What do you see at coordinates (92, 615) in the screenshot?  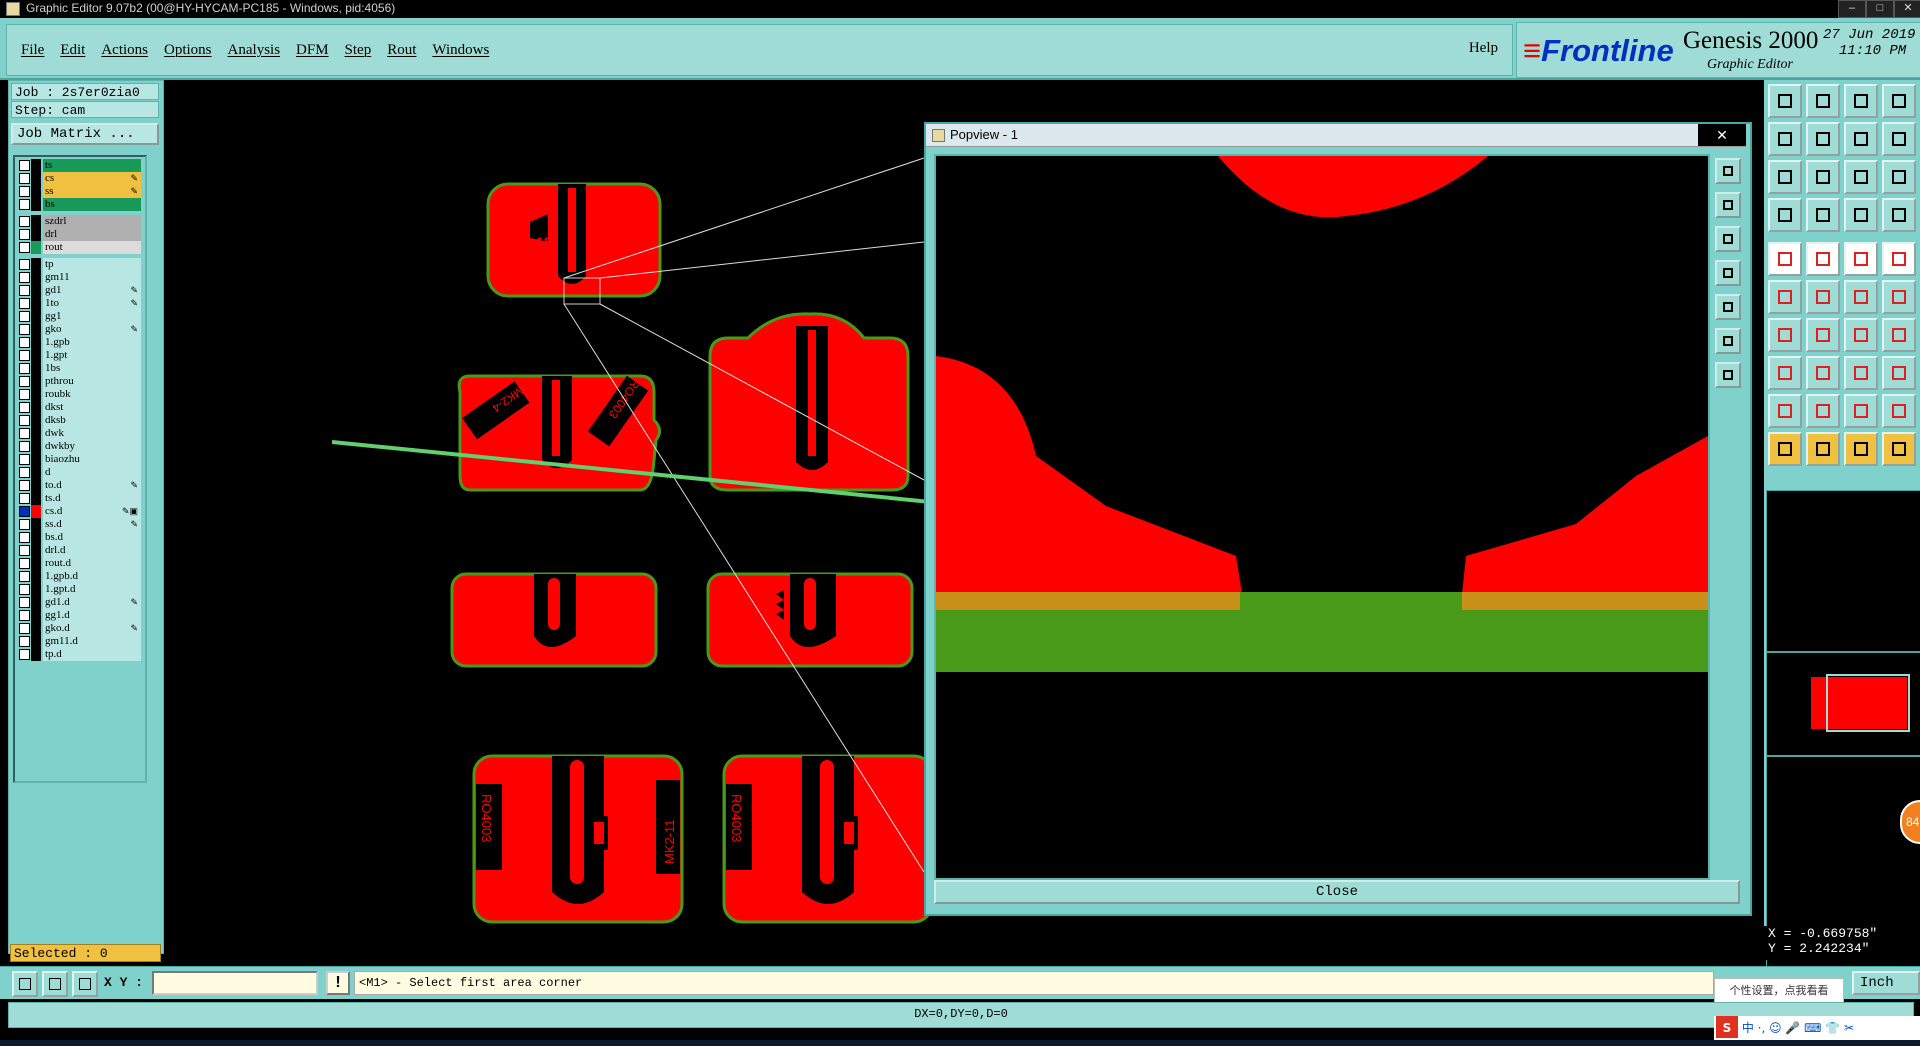 I see `layer-name: gg1.d` at bounding box center [92, 615].